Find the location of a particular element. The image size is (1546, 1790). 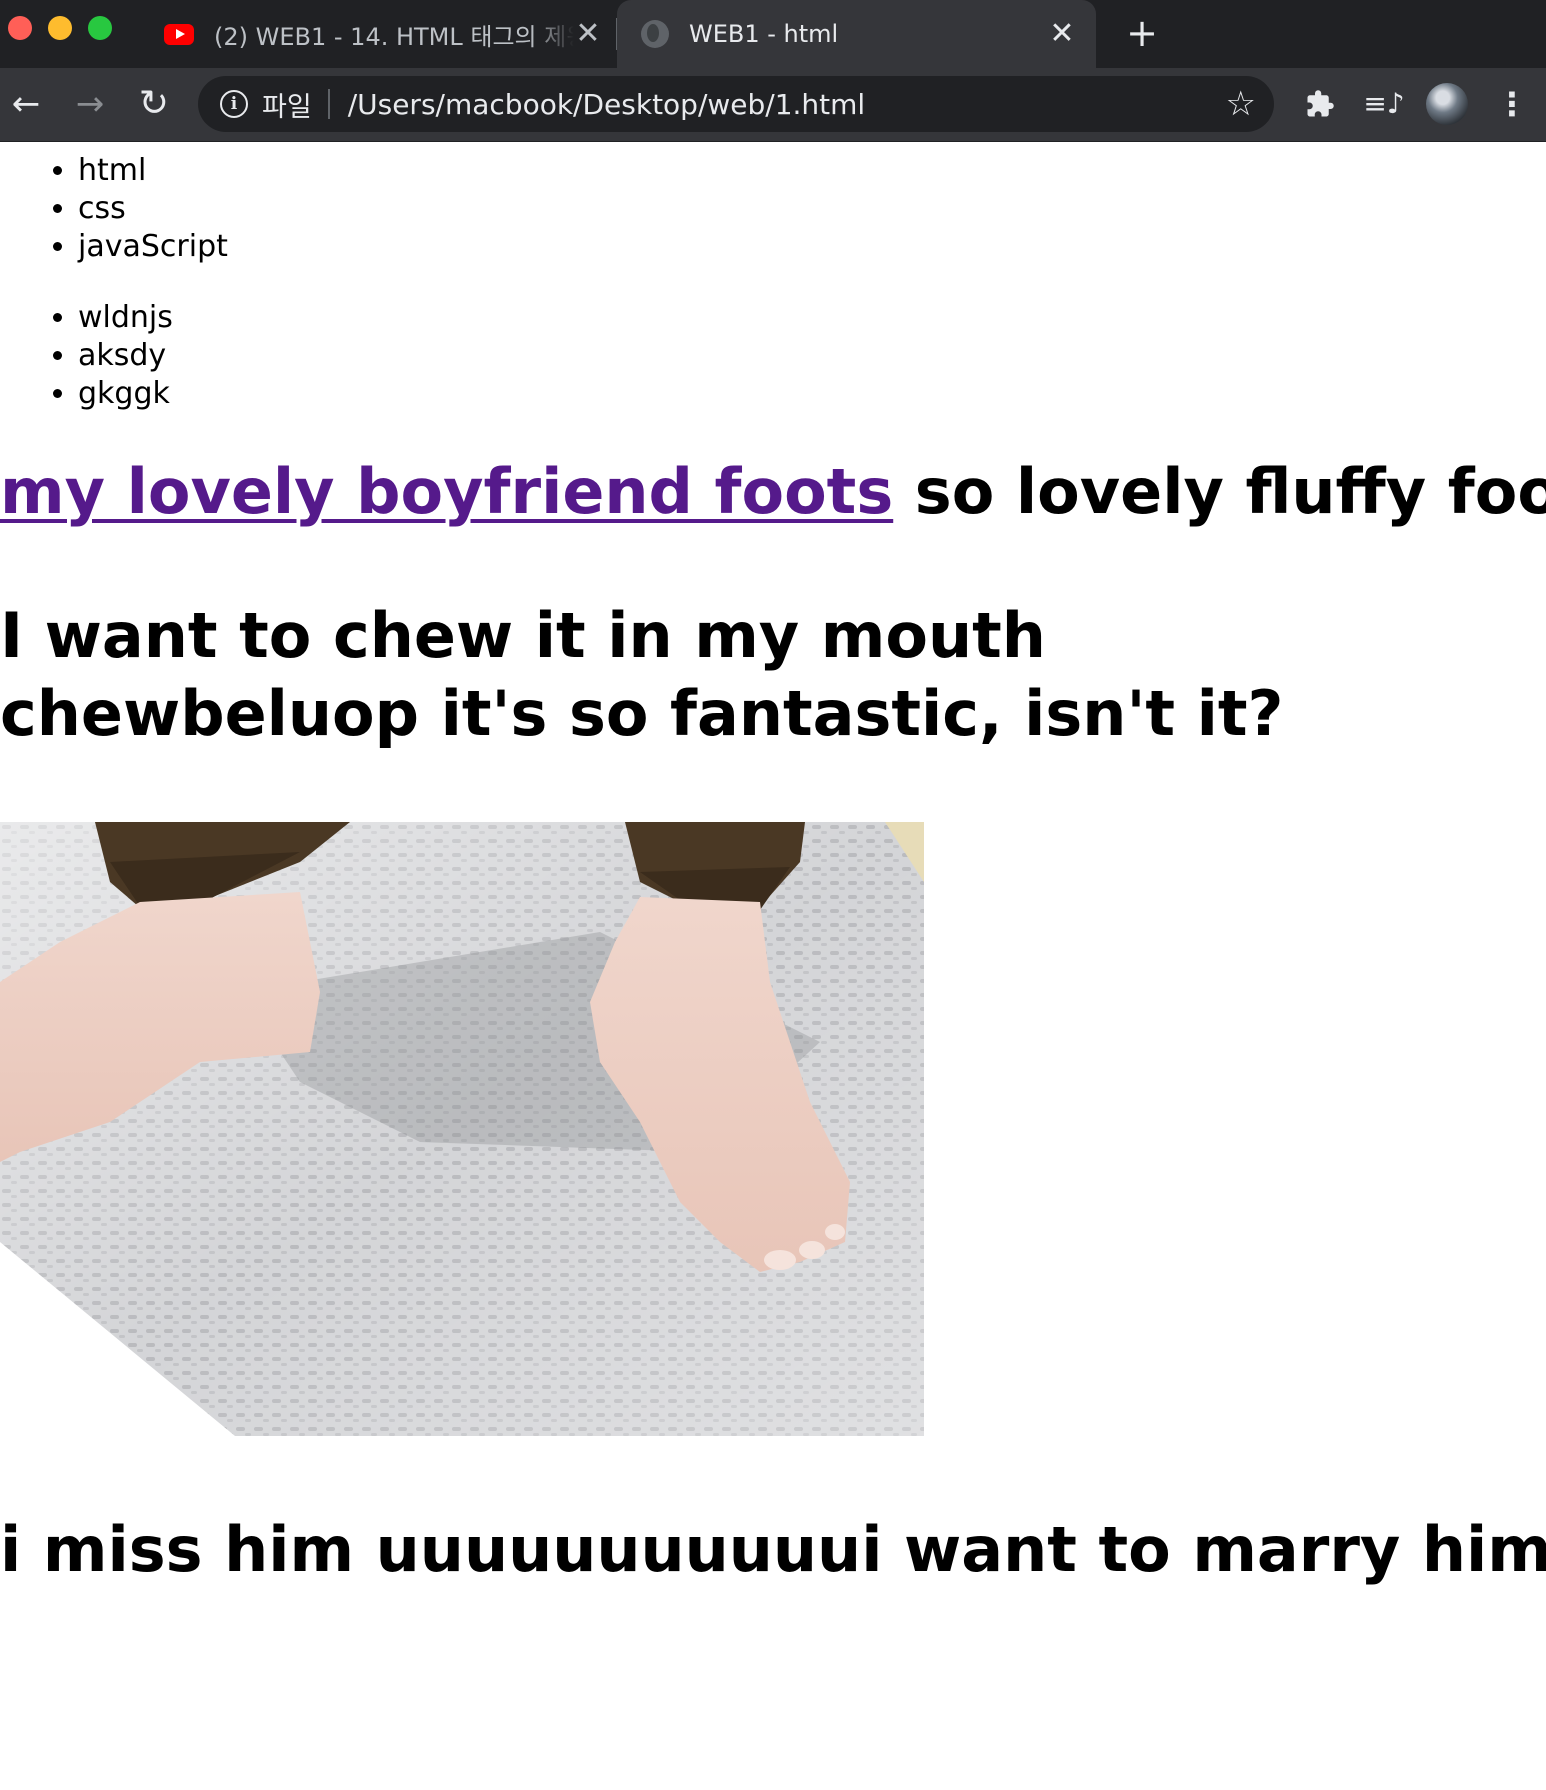

name-list: wldnjs aksdy gkggk is located at coordinates (86, 356).